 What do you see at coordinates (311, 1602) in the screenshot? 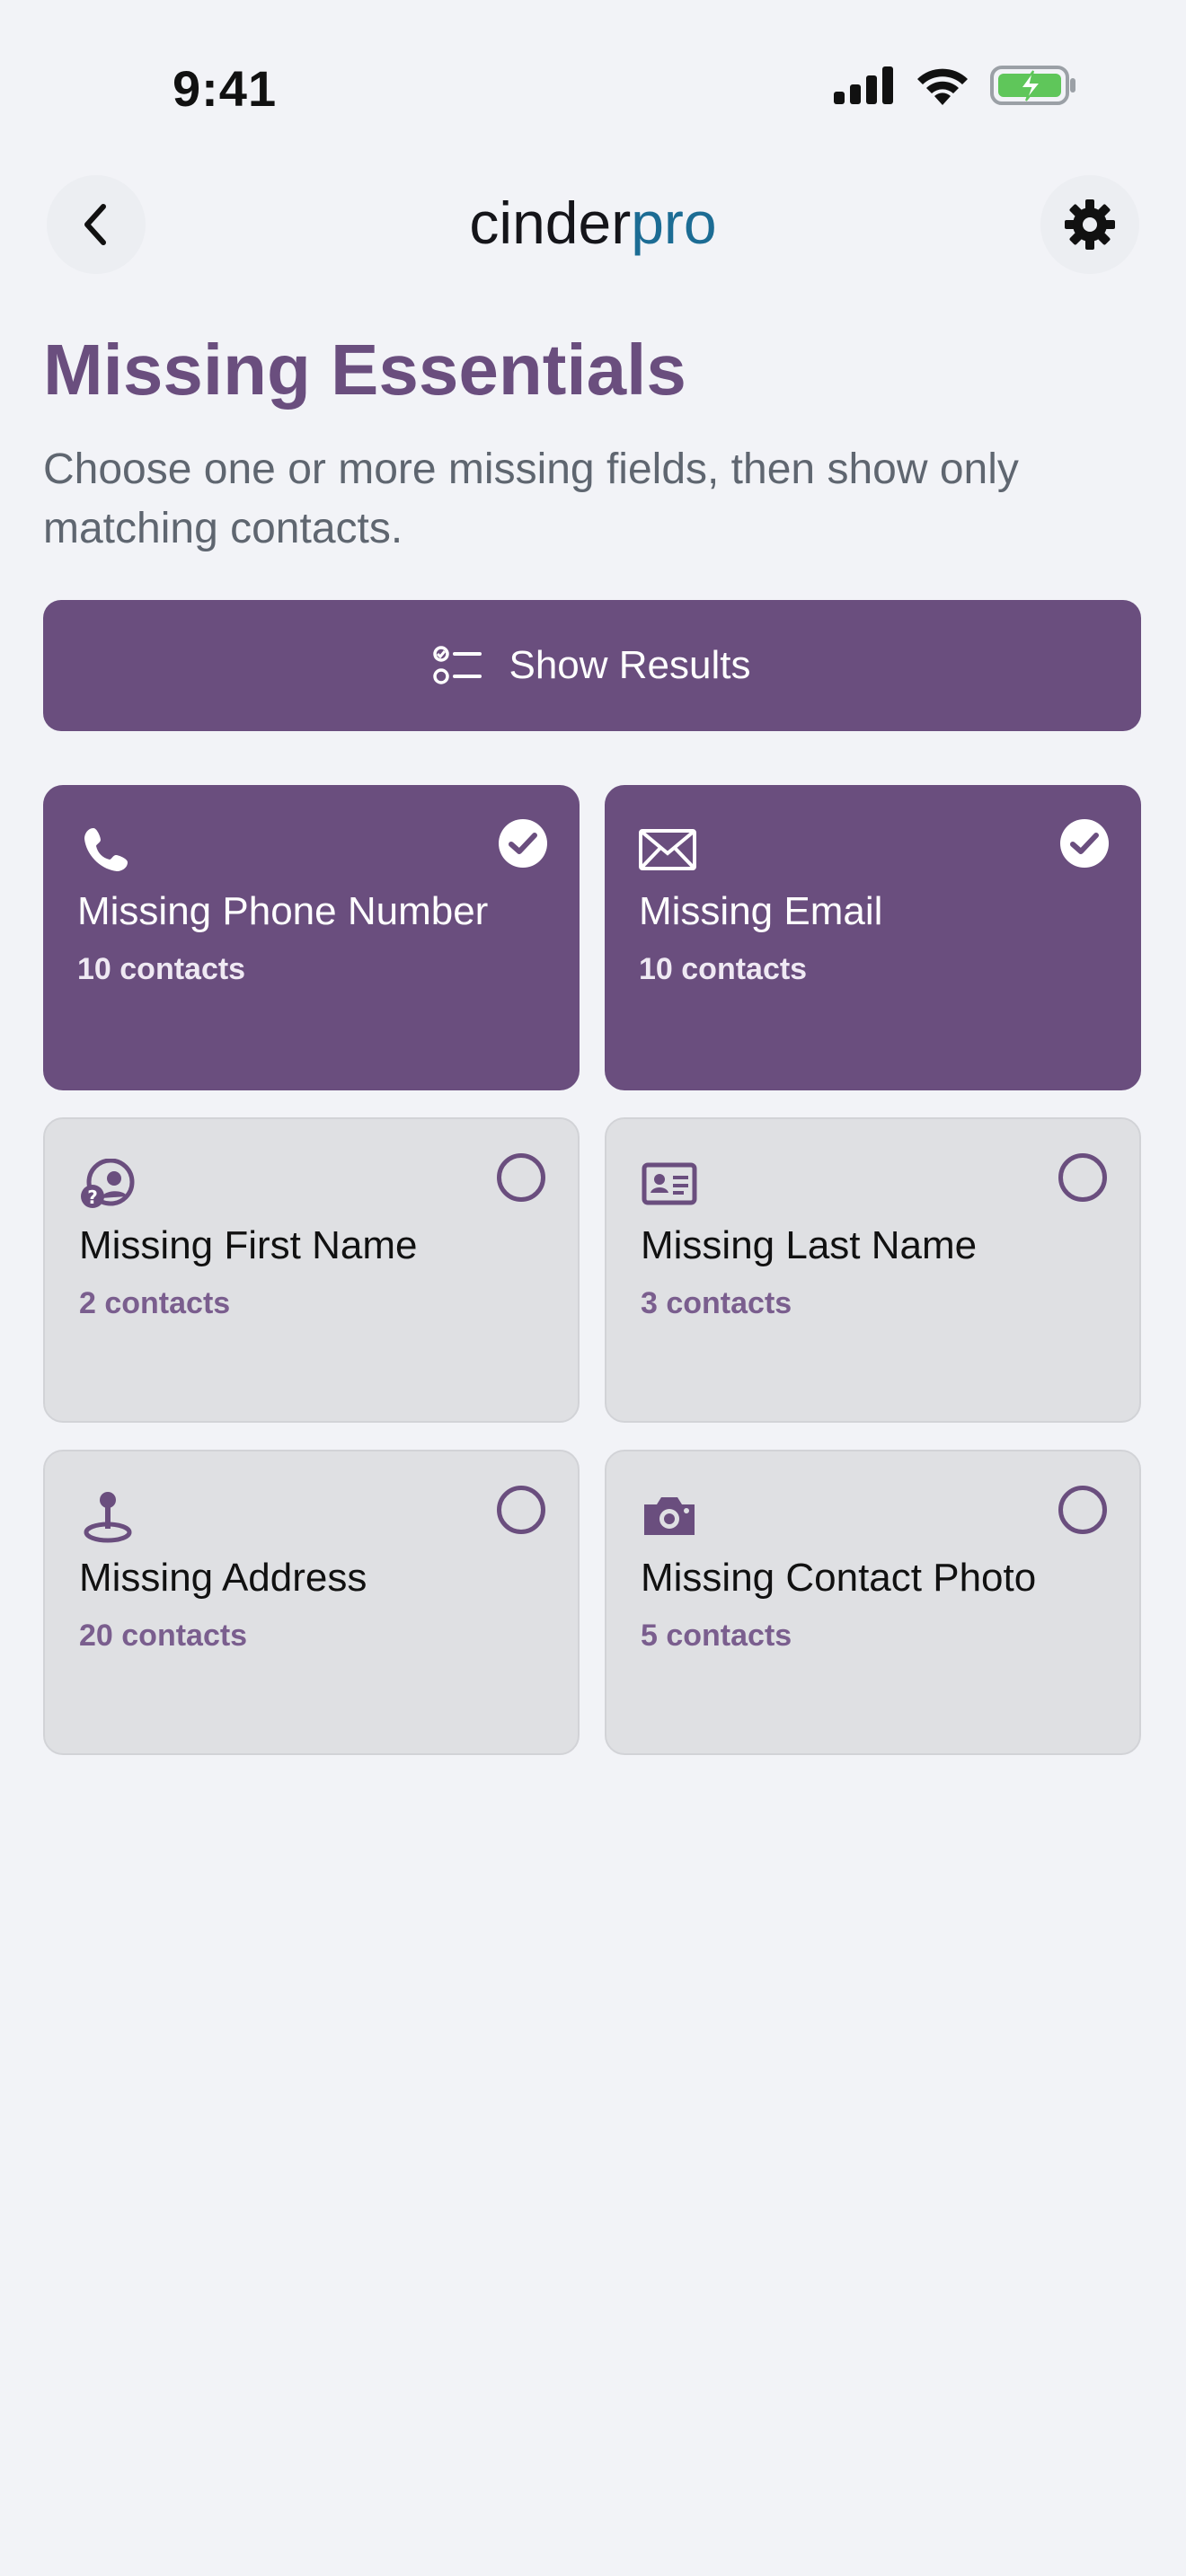
I see `card-missing-address: Missing Address 20 contacts` at bounding box center [311, 1602].